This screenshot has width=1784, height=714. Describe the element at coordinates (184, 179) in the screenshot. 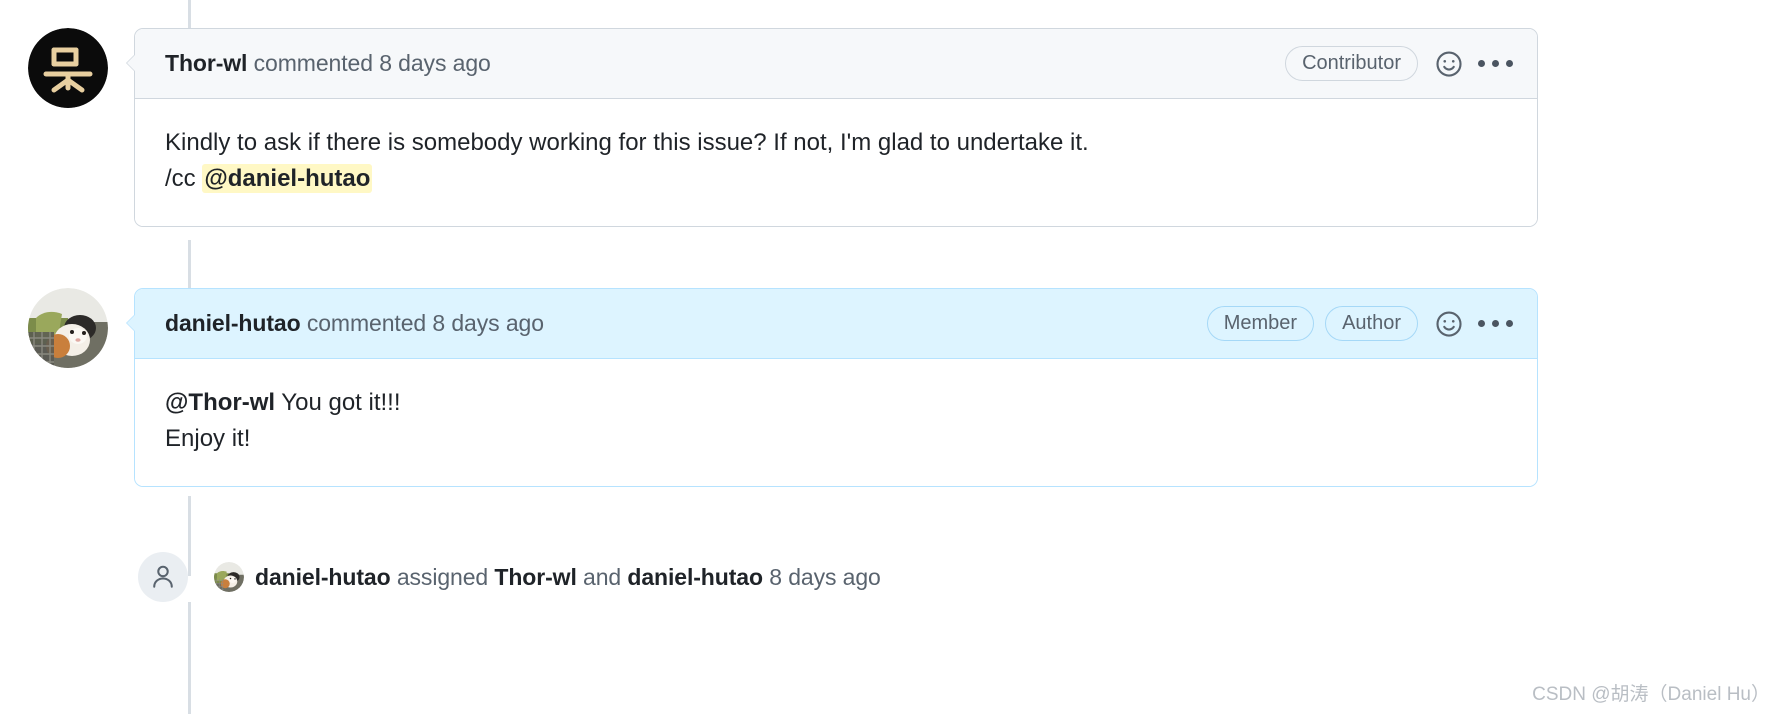

I see `comment-body-line-2-prefix: /cc` at that location.